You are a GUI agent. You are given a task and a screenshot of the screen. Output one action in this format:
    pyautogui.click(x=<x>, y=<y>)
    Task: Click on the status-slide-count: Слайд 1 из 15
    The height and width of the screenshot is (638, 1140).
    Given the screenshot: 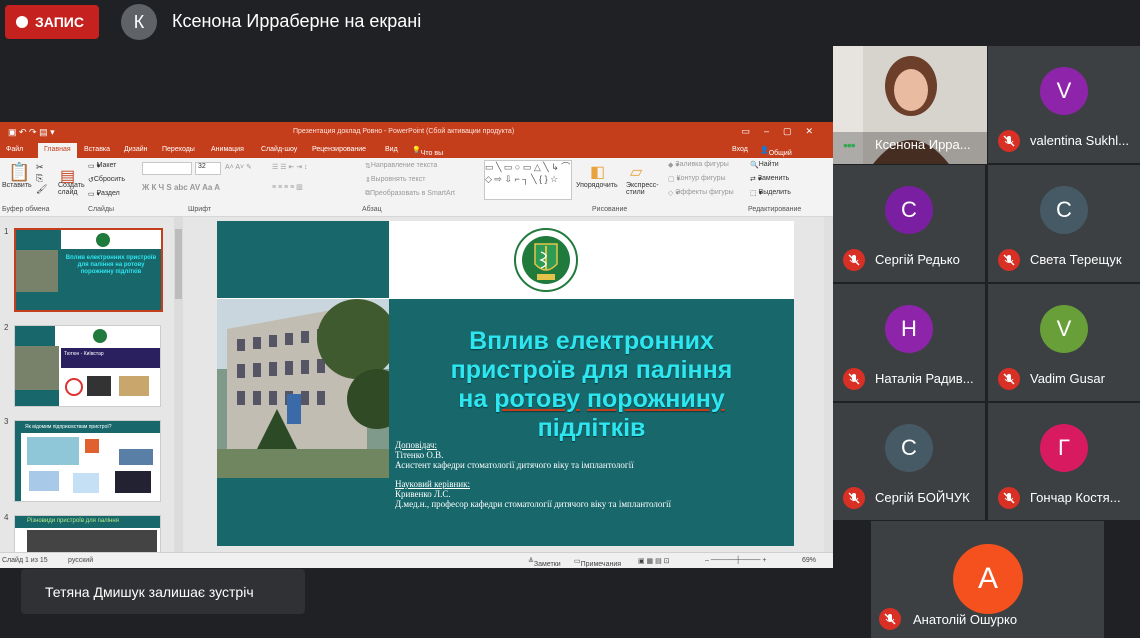 What is the action you would take?
    pyautogui.click(x=25, y=560)
    